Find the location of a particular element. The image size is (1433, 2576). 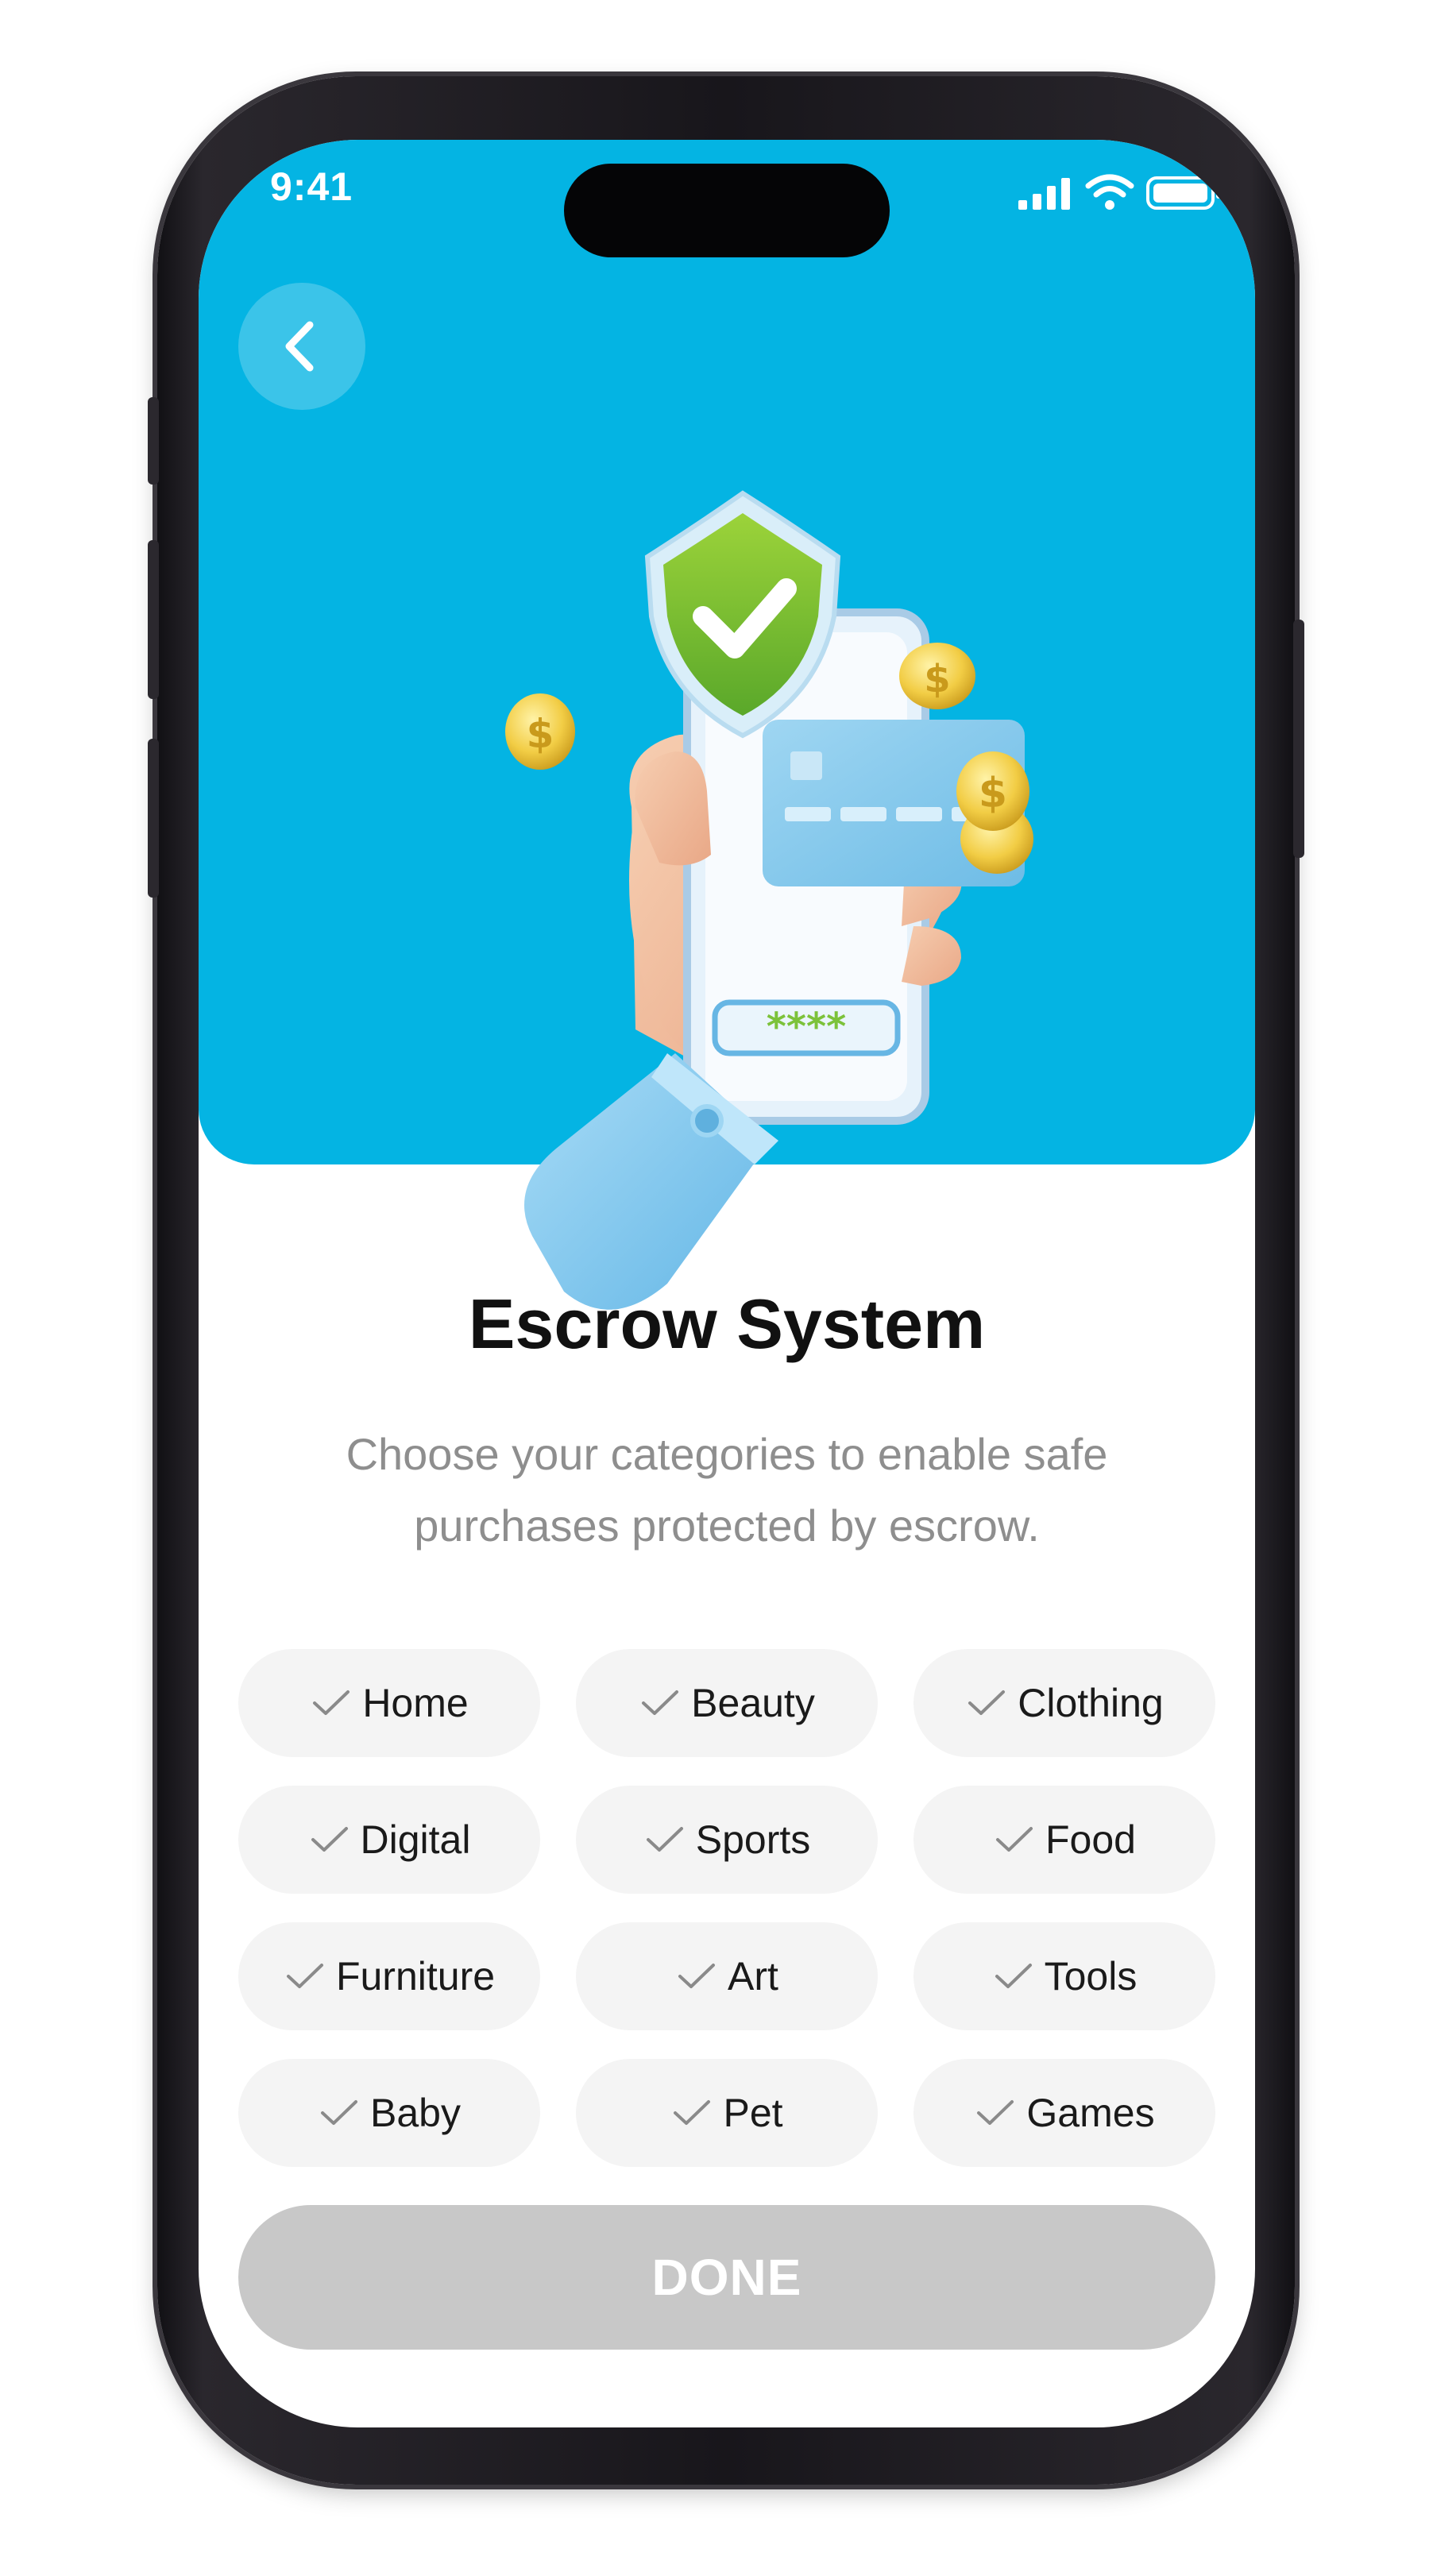

status-time: 9:41 is located at coordinates (311, 186).